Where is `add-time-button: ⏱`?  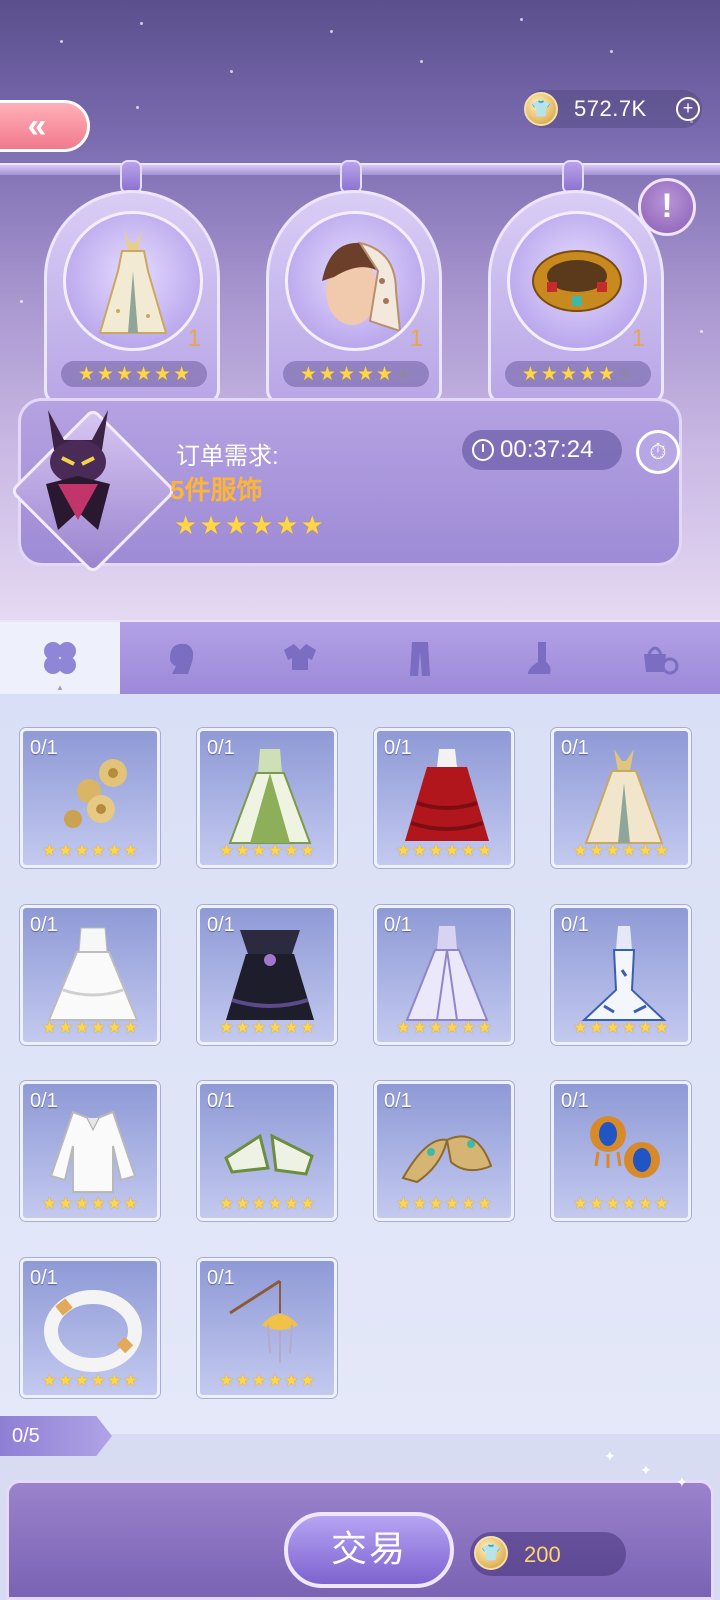 add-time-button: ⏱ is located at coordinates (658, 452).